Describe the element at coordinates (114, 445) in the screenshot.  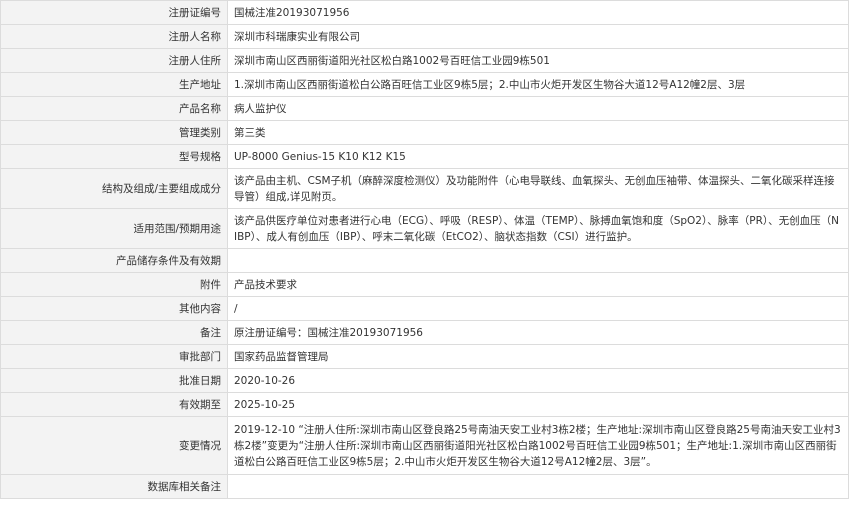
I see `row-label: 变更情况` at that location.